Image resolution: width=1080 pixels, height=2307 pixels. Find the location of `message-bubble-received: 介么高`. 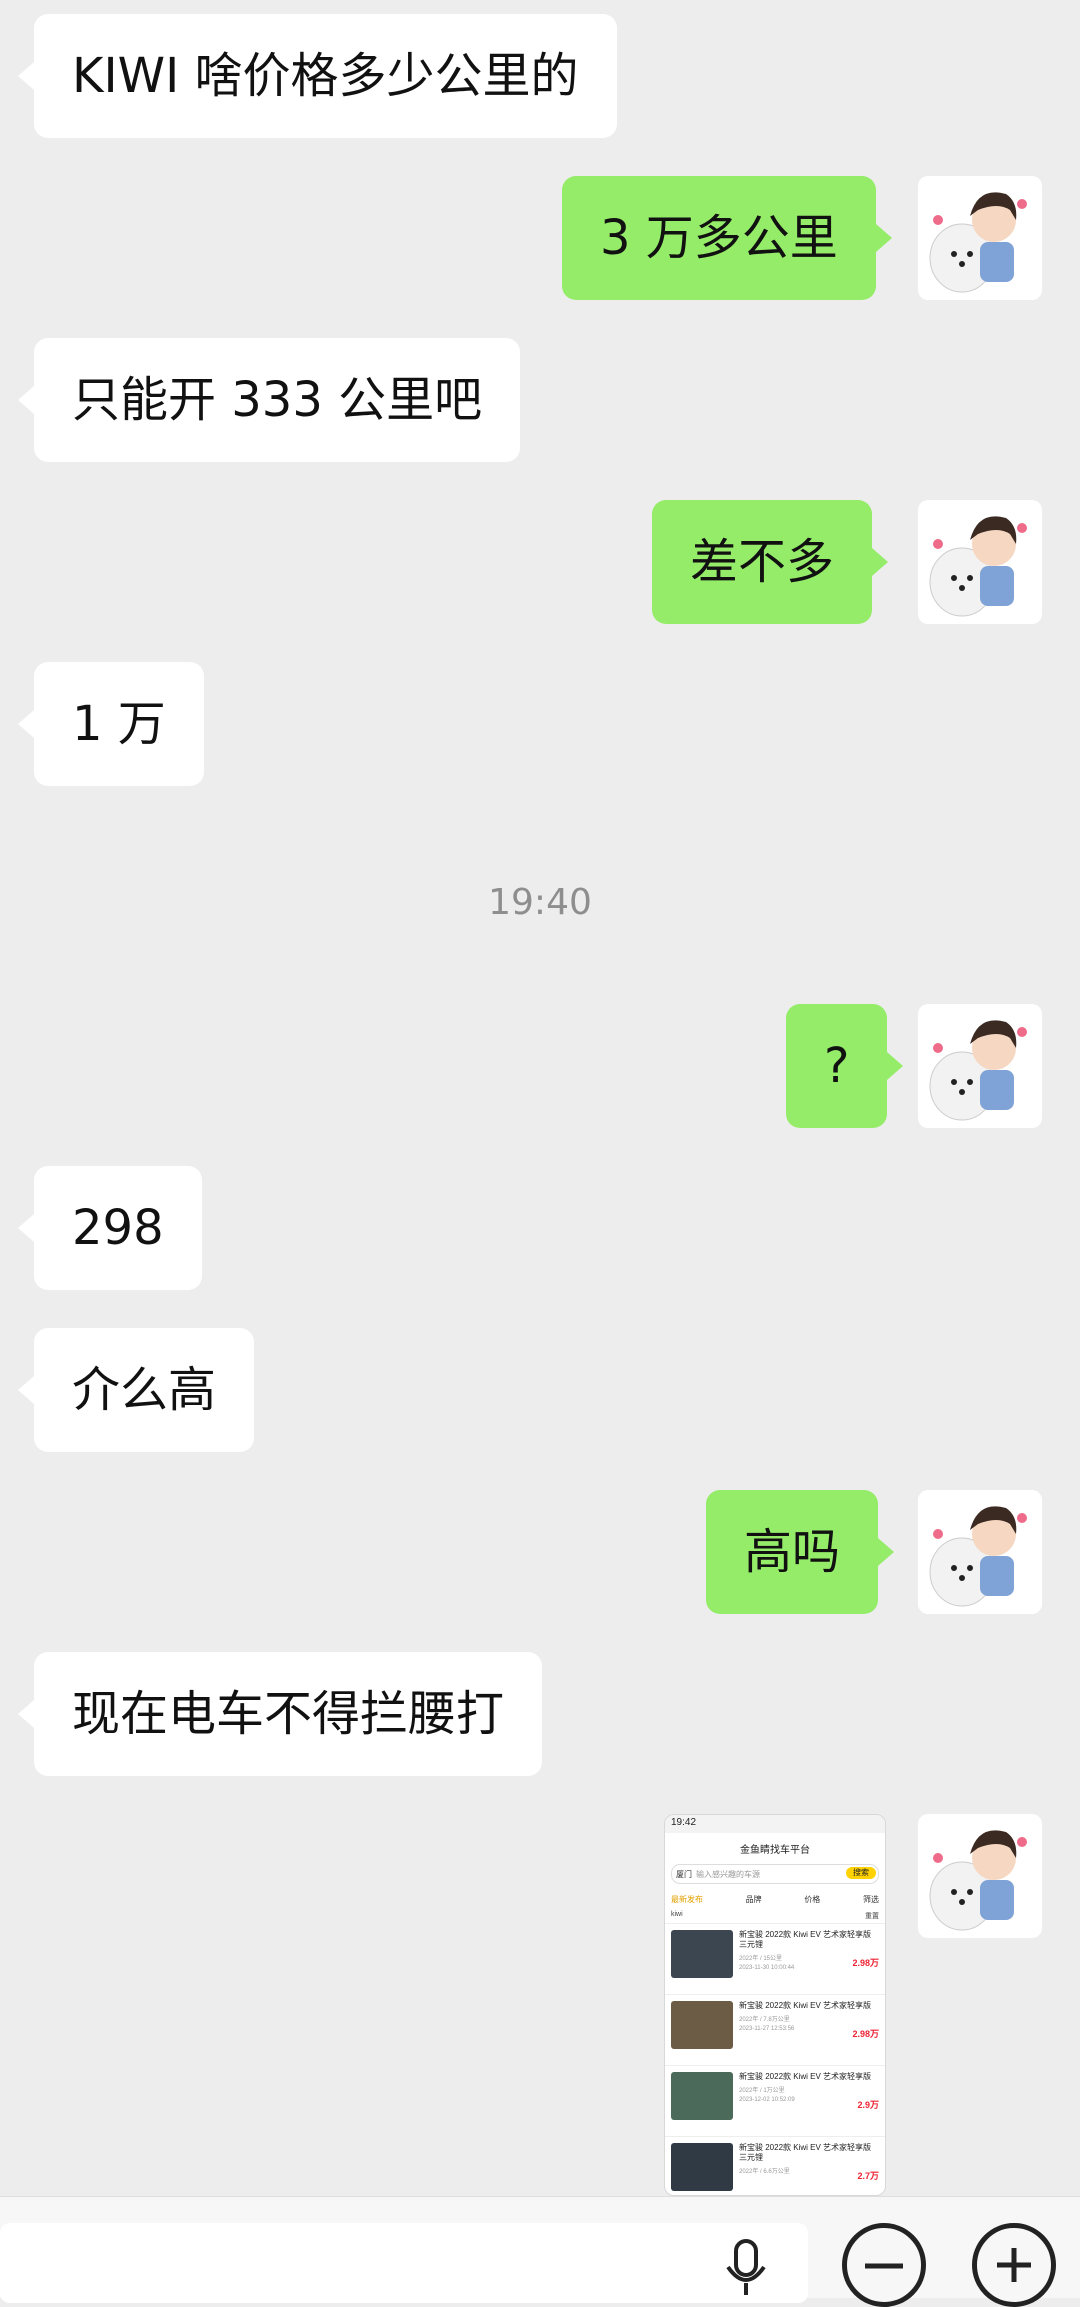

message-bubble-received: 介么高 is located at coordinates (136, 1390).